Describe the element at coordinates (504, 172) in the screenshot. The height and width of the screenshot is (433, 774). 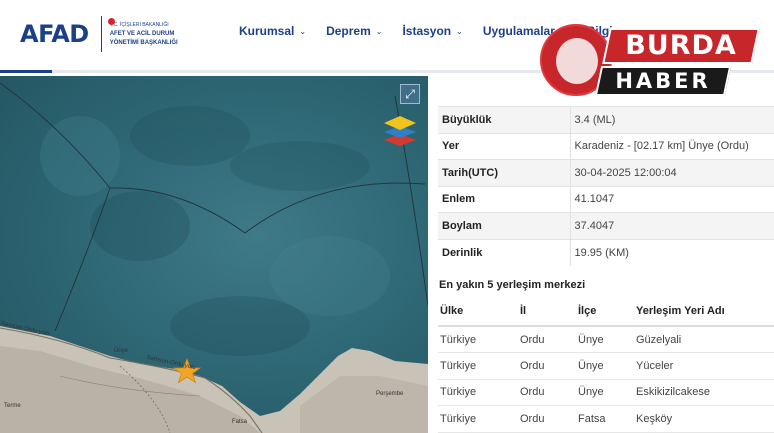
I see `detail-key: Tarih(UTC)` at that location.